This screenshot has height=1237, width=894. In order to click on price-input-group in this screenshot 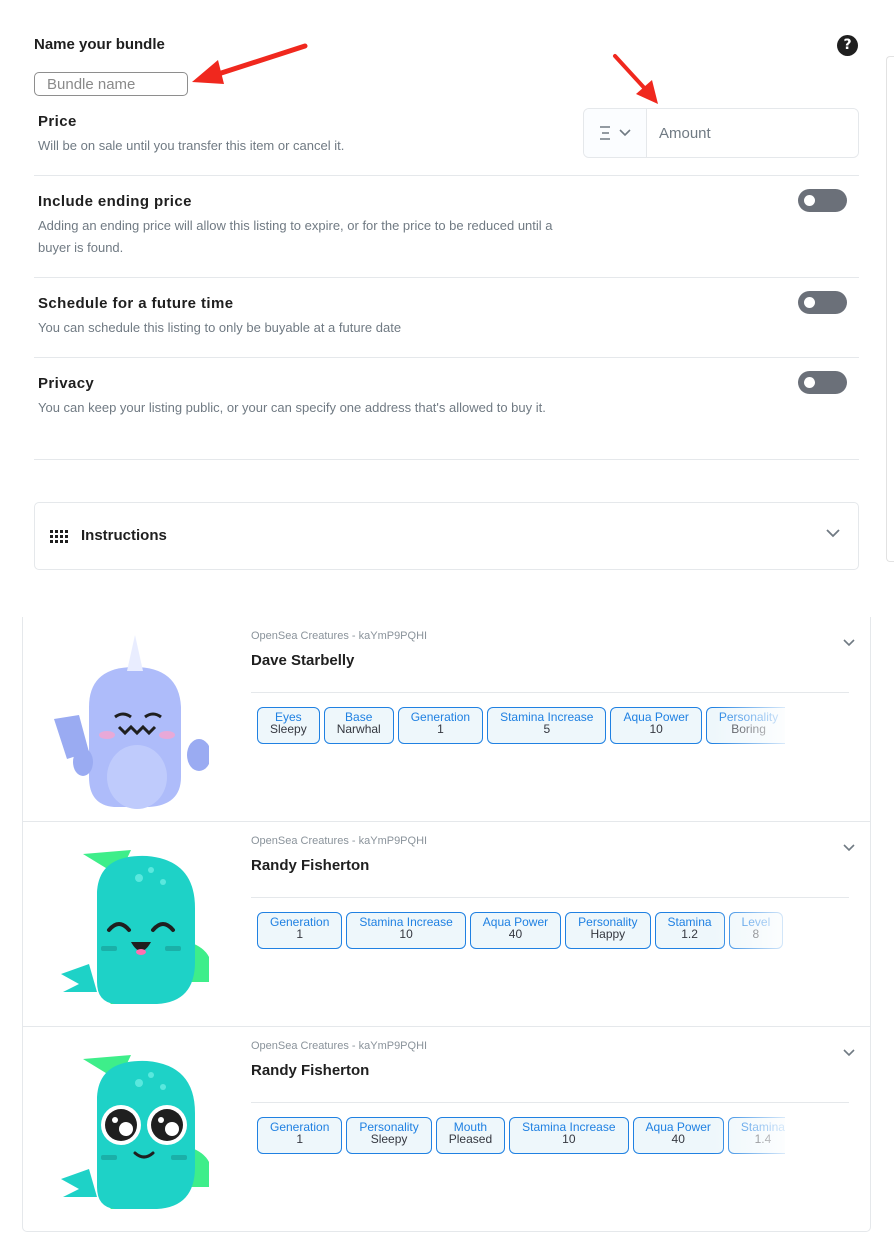, I will do `click(721, 133)`.